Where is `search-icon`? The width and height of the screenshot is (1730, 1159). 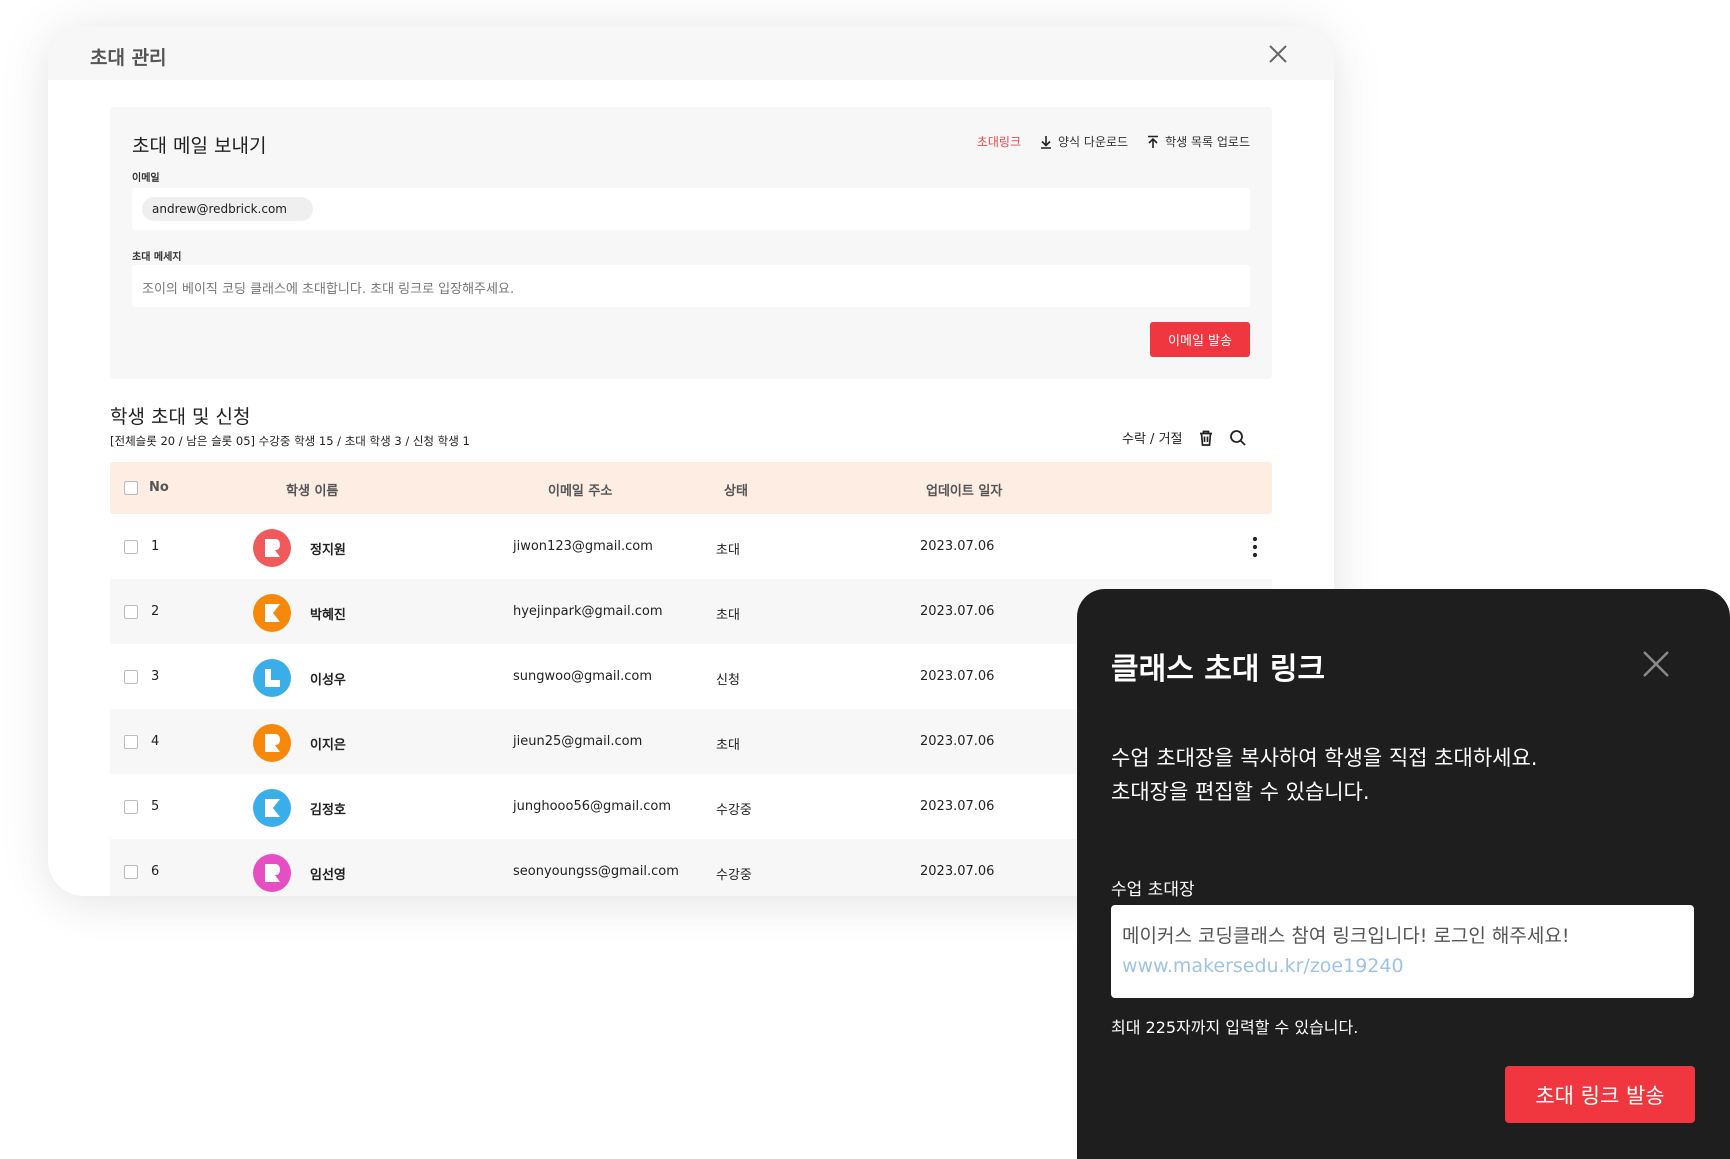
search-icon is located at coordinates (1237, 437).